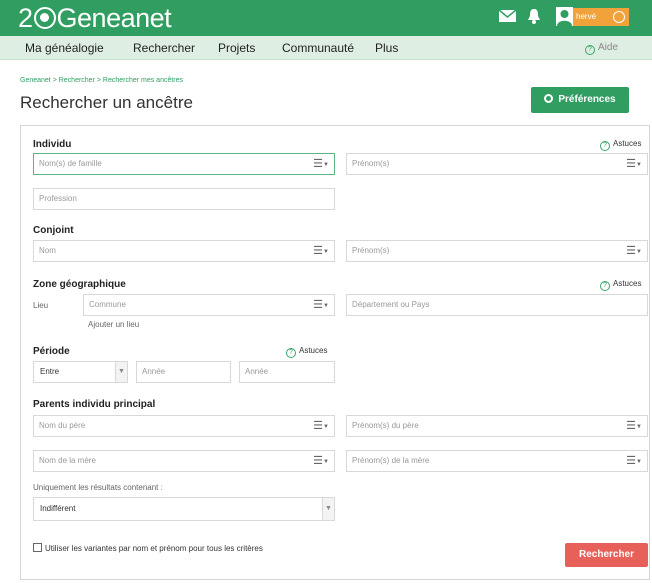 The image size is (652, 583). I want to click on menu-item-genealogie: Ma généalogie, so click(64, 48).